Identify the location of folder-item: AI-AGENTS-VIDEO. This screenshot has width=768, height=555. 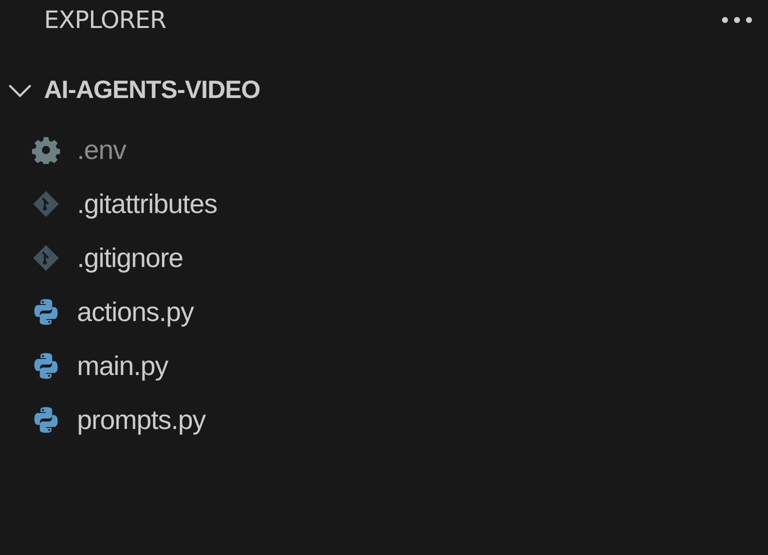
(384, 90).